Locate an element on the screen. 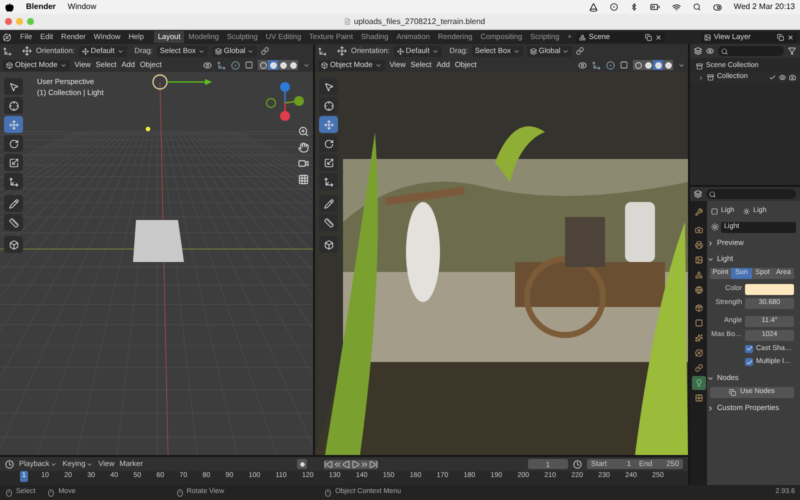  apple-icon is located at coordinates (9, 7).